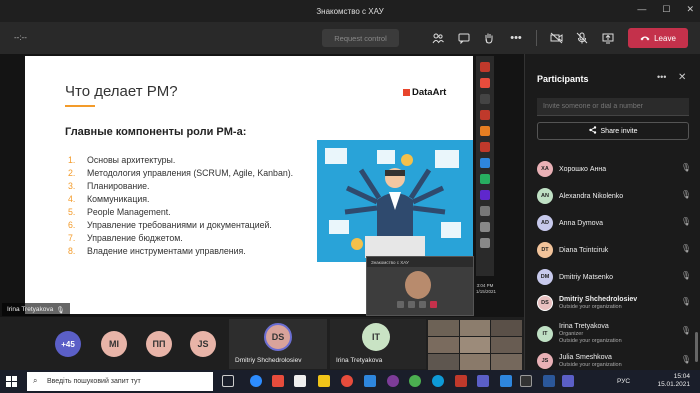 This screenshot has width=700, height=393. I want to click on raise-hand-icon, so click(489, 38).